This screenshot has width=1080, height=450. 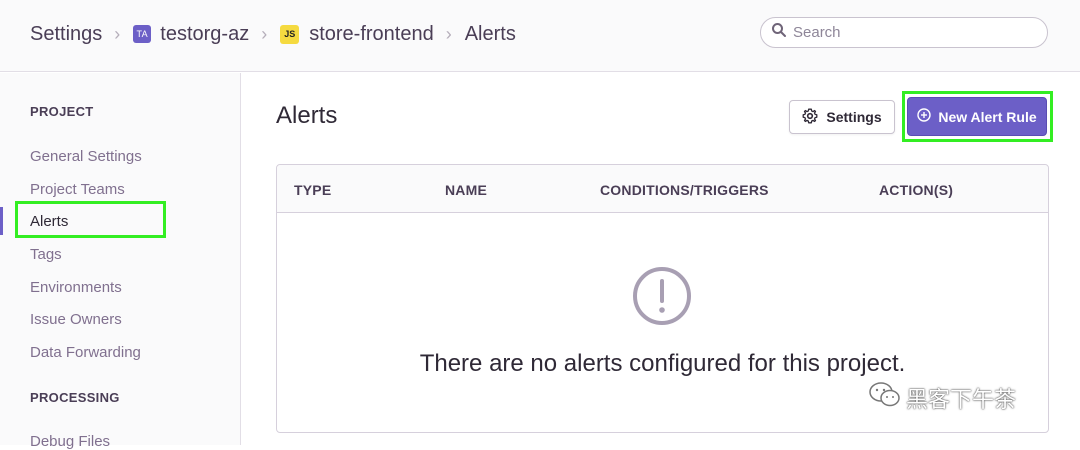 I want to click on column-header-actions: ACTION(S), so click(x=916, y=190).